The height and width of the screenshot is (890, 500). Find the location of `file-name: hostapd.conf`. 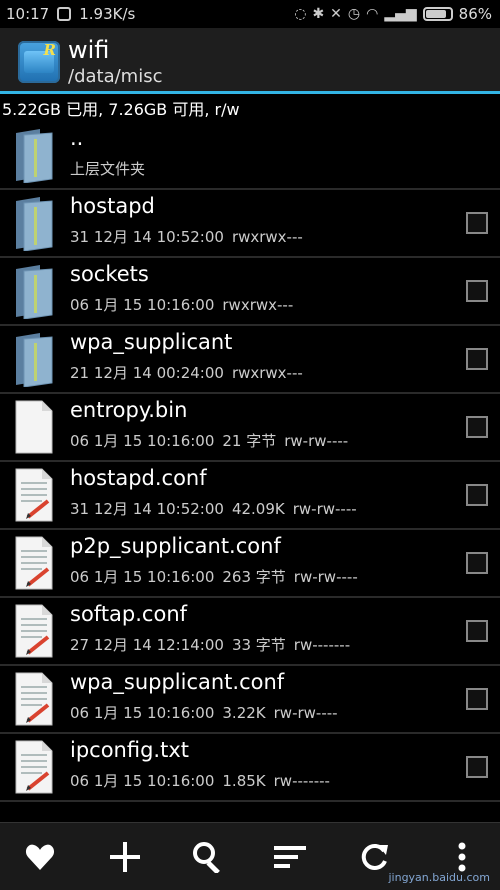

file-name: hostapd.conf is located at coordinates (138, 478).